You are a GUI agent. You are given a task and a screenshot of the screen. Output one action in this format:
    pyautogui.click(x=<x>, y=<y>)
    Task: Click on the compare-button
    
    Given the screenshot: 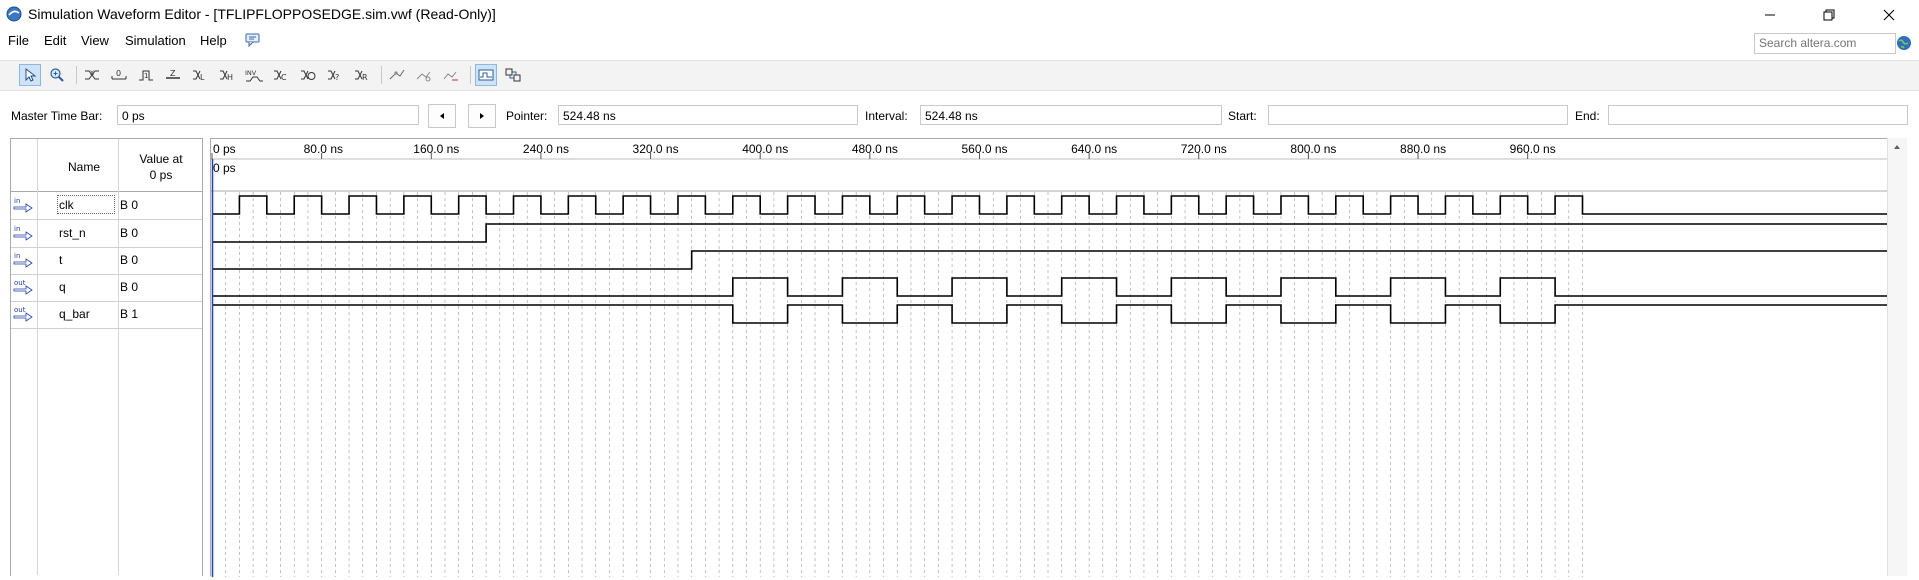 What is the action you would take?
    pyautogui.click(x=513, y=75)
    